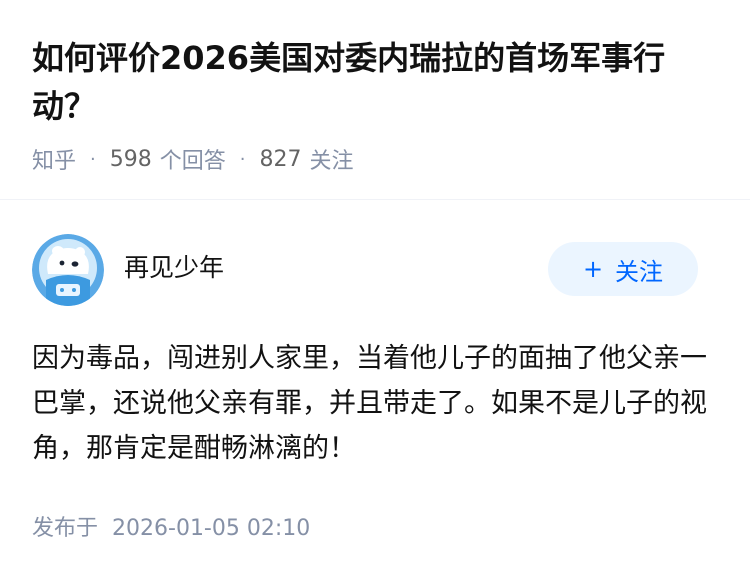 This screenshot has height=580, width=750. I want to click on followers-count: 827, so click(280, 159).